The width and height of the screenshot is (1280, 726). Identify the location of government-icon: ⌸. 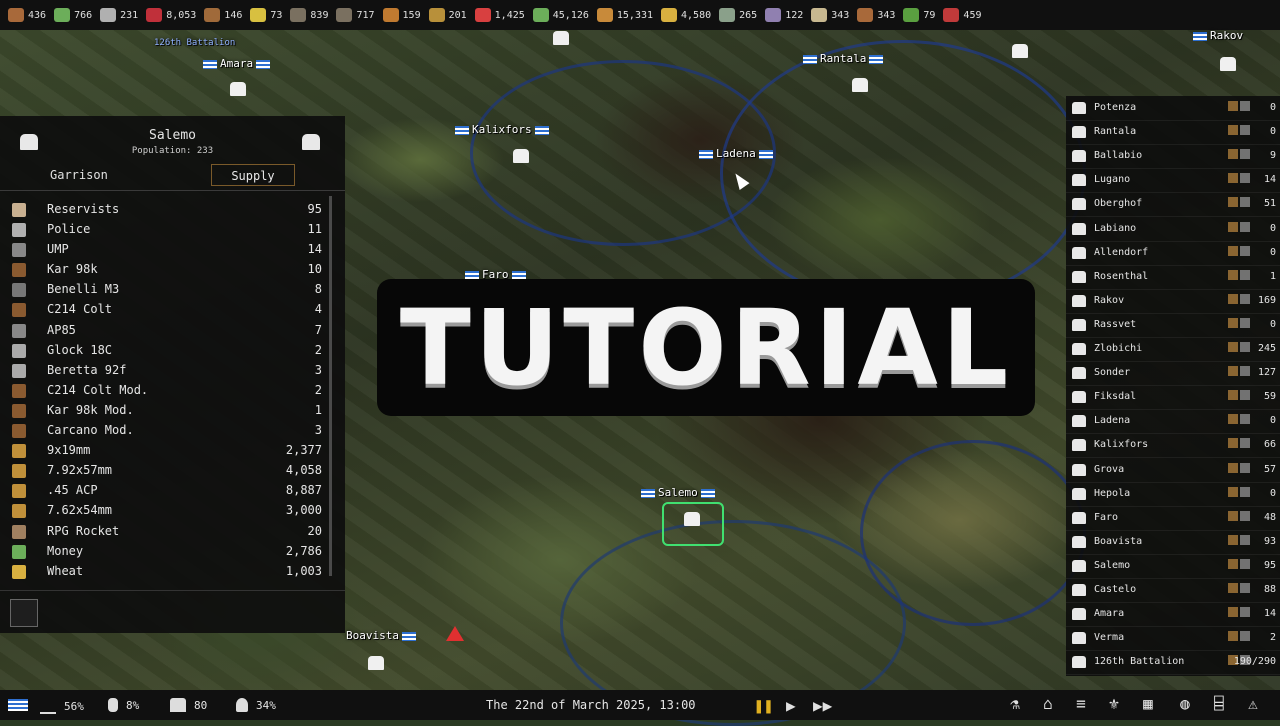
(1219, 705).